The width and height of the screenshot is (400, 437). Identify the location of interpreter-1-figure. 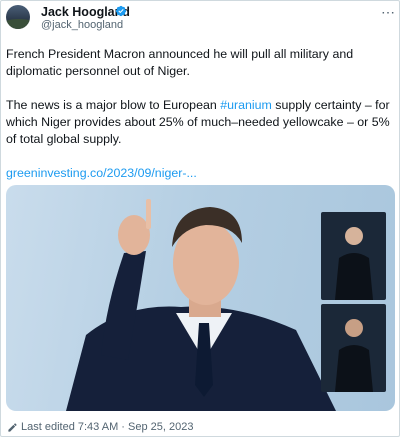
(354, 263).